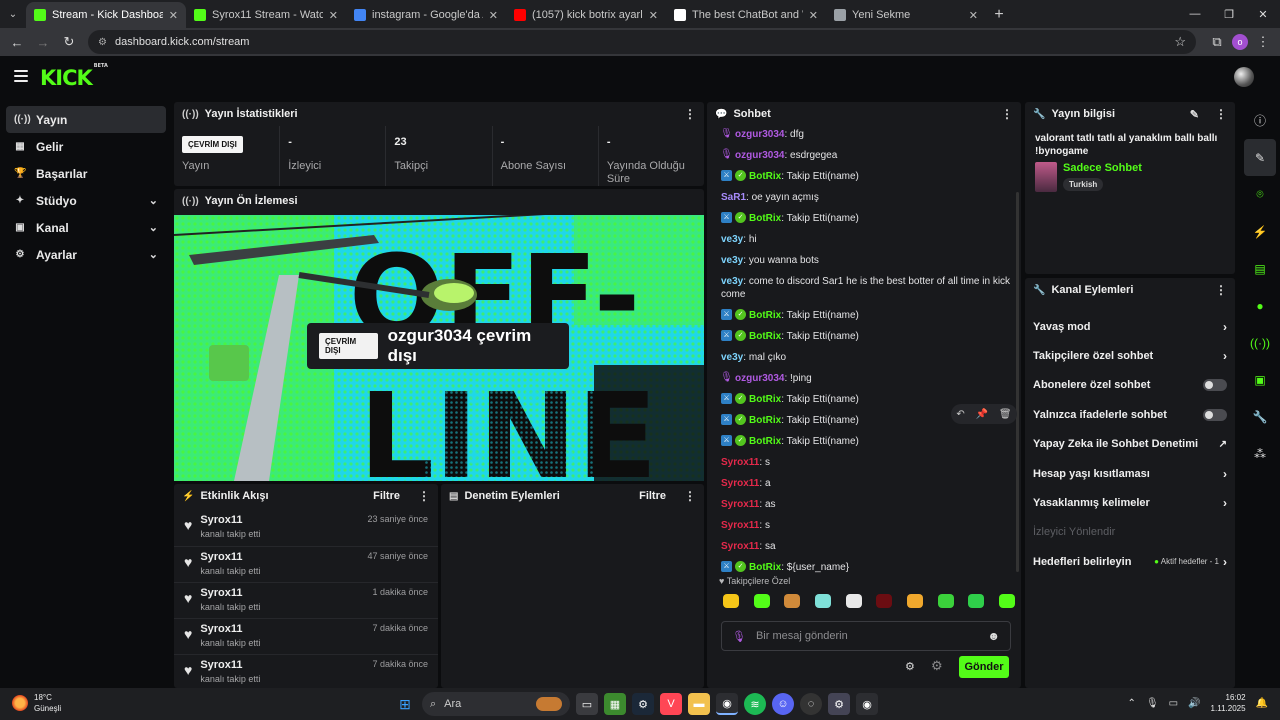  What do you see at coordinates (866, 636) in the screenshot?
I see `chat-input: 🎙 Bir mesaj gönderin ☻` at bounding box center [866, 636].